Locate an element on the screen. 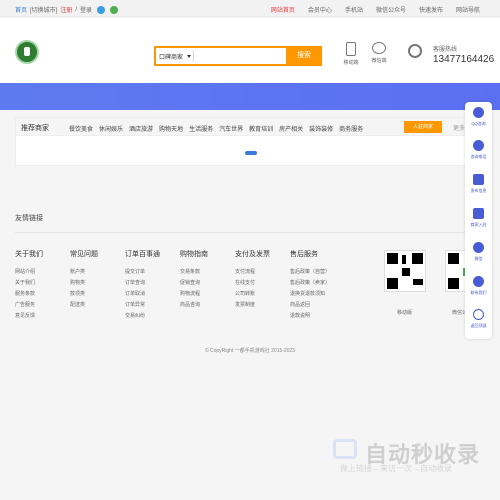 This screenshot has width=500, height=500. qr-code-mobile is located at coordinates (405, 271).